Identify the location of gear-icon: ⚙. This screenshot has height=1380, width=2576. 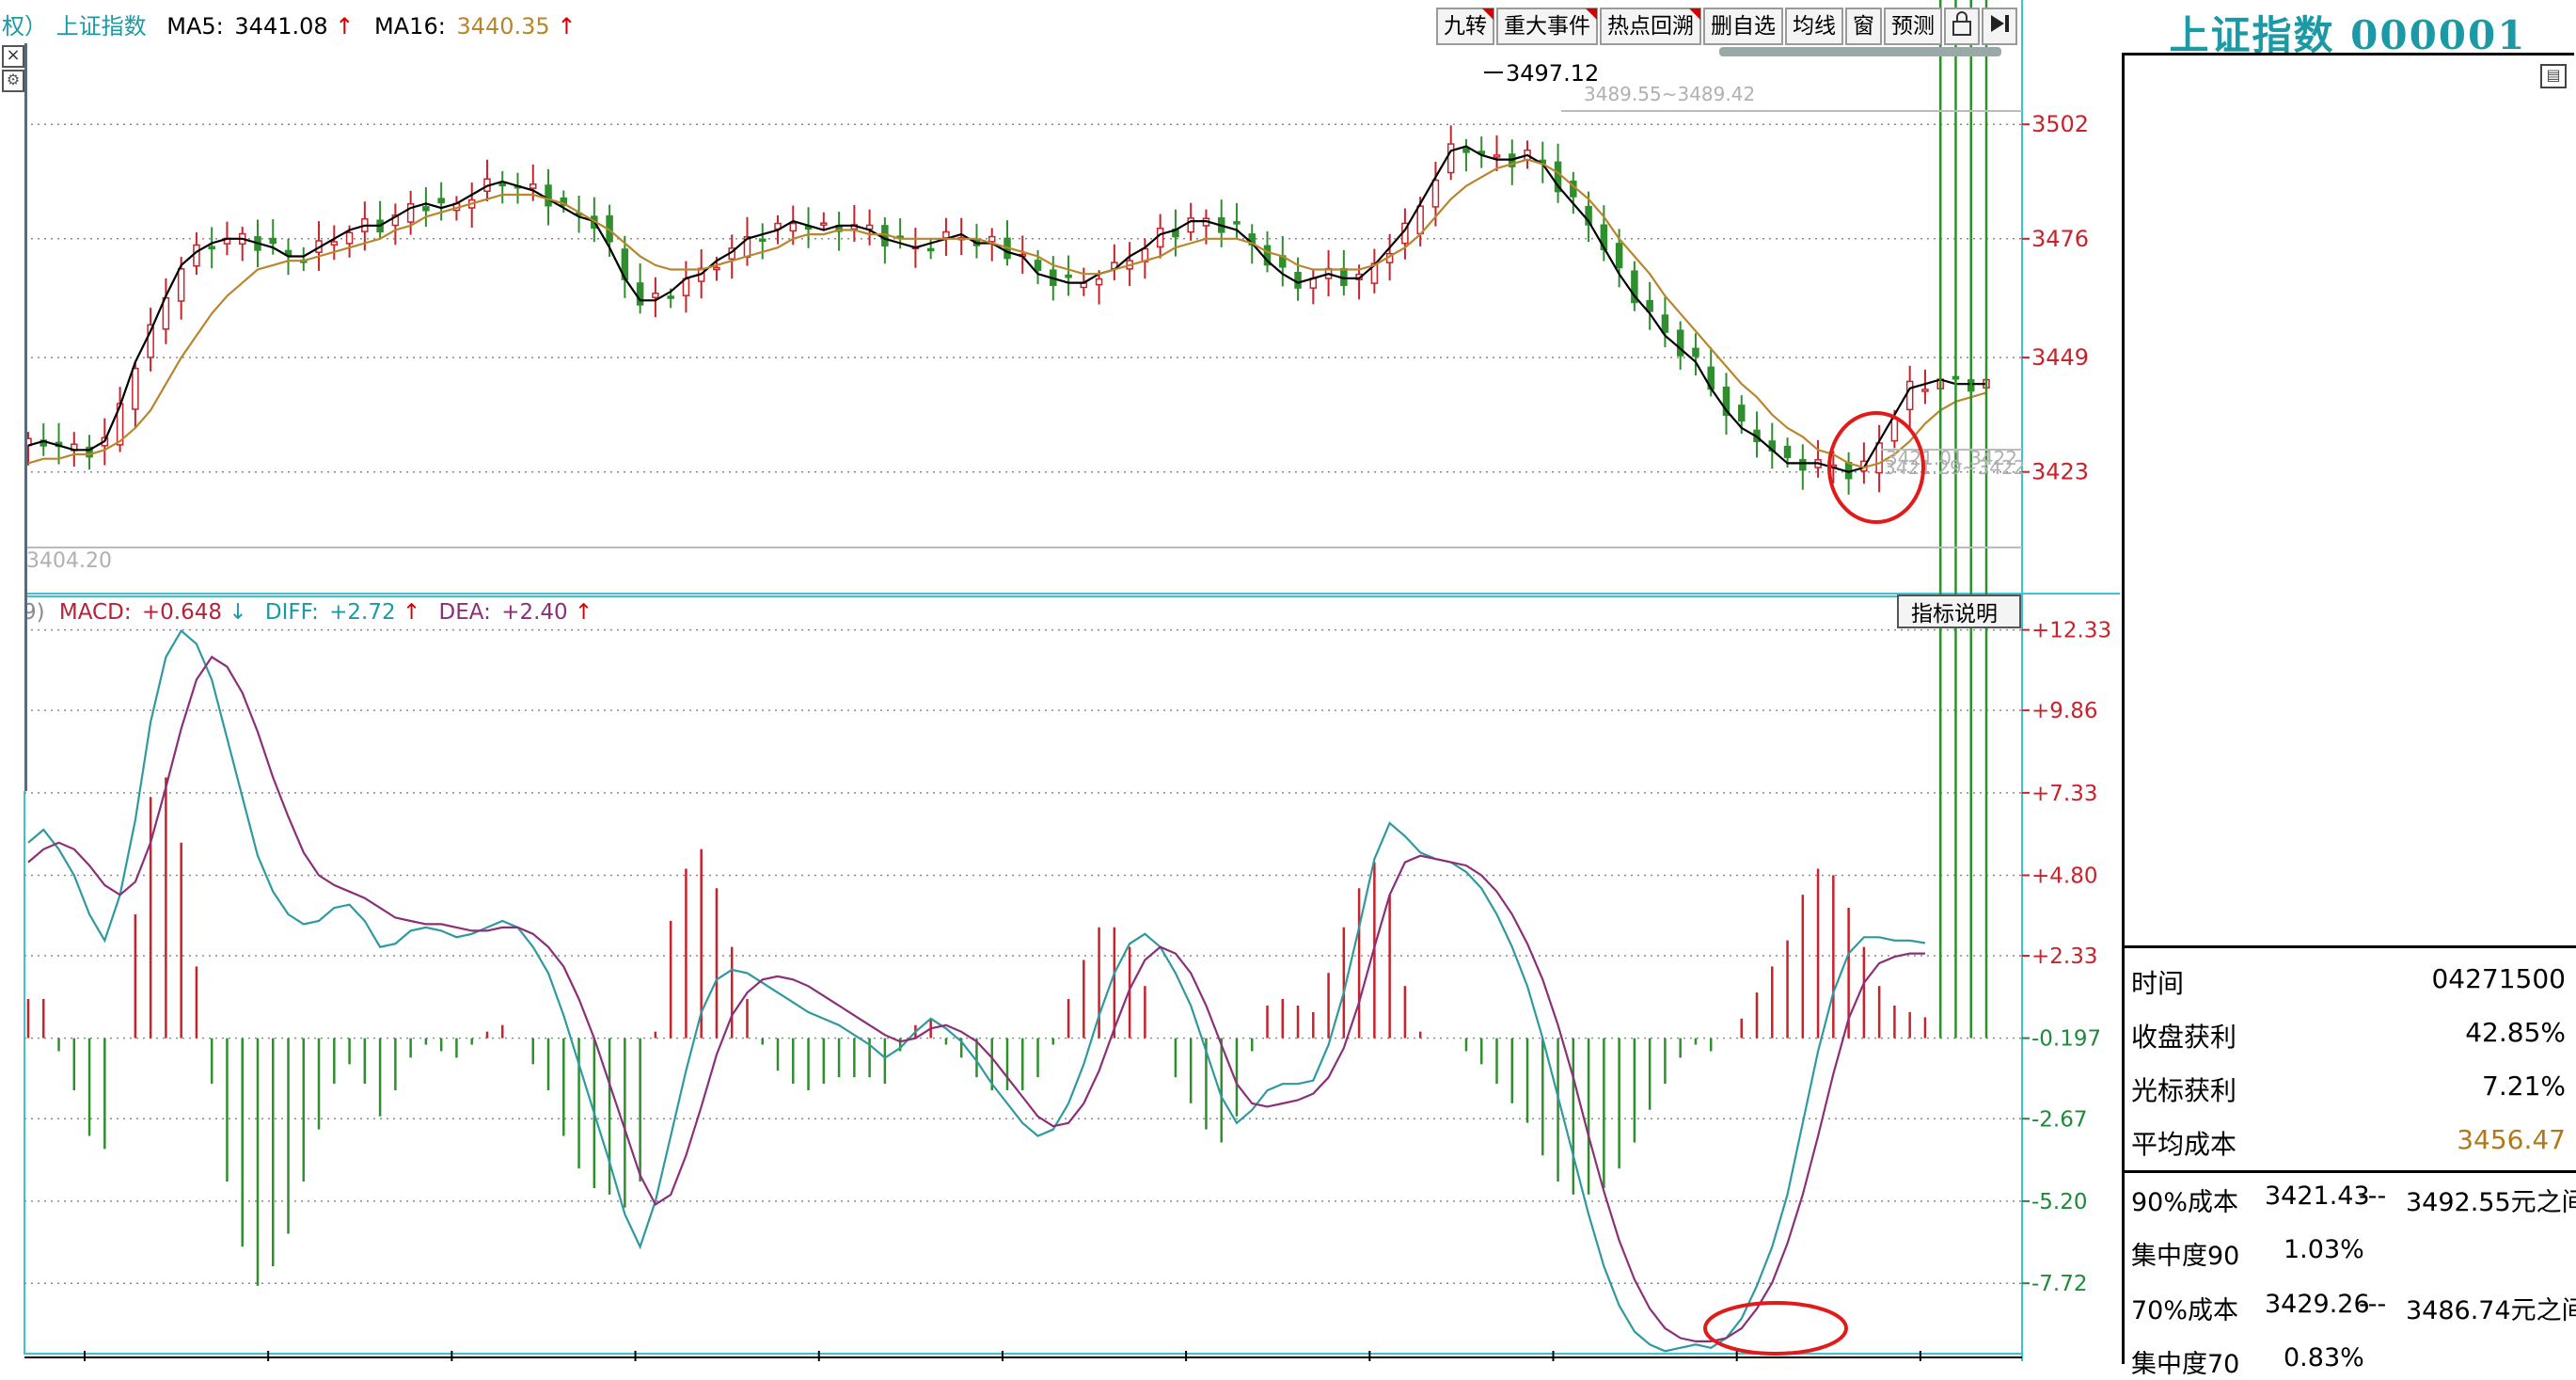
(13, 81).